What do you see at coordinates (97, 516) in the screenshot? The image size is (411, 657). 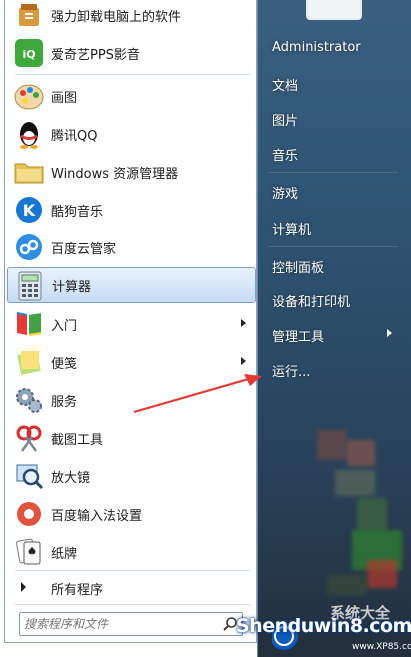 I see `program-label: 百度输入法设置` at bounding box center [97, 516].